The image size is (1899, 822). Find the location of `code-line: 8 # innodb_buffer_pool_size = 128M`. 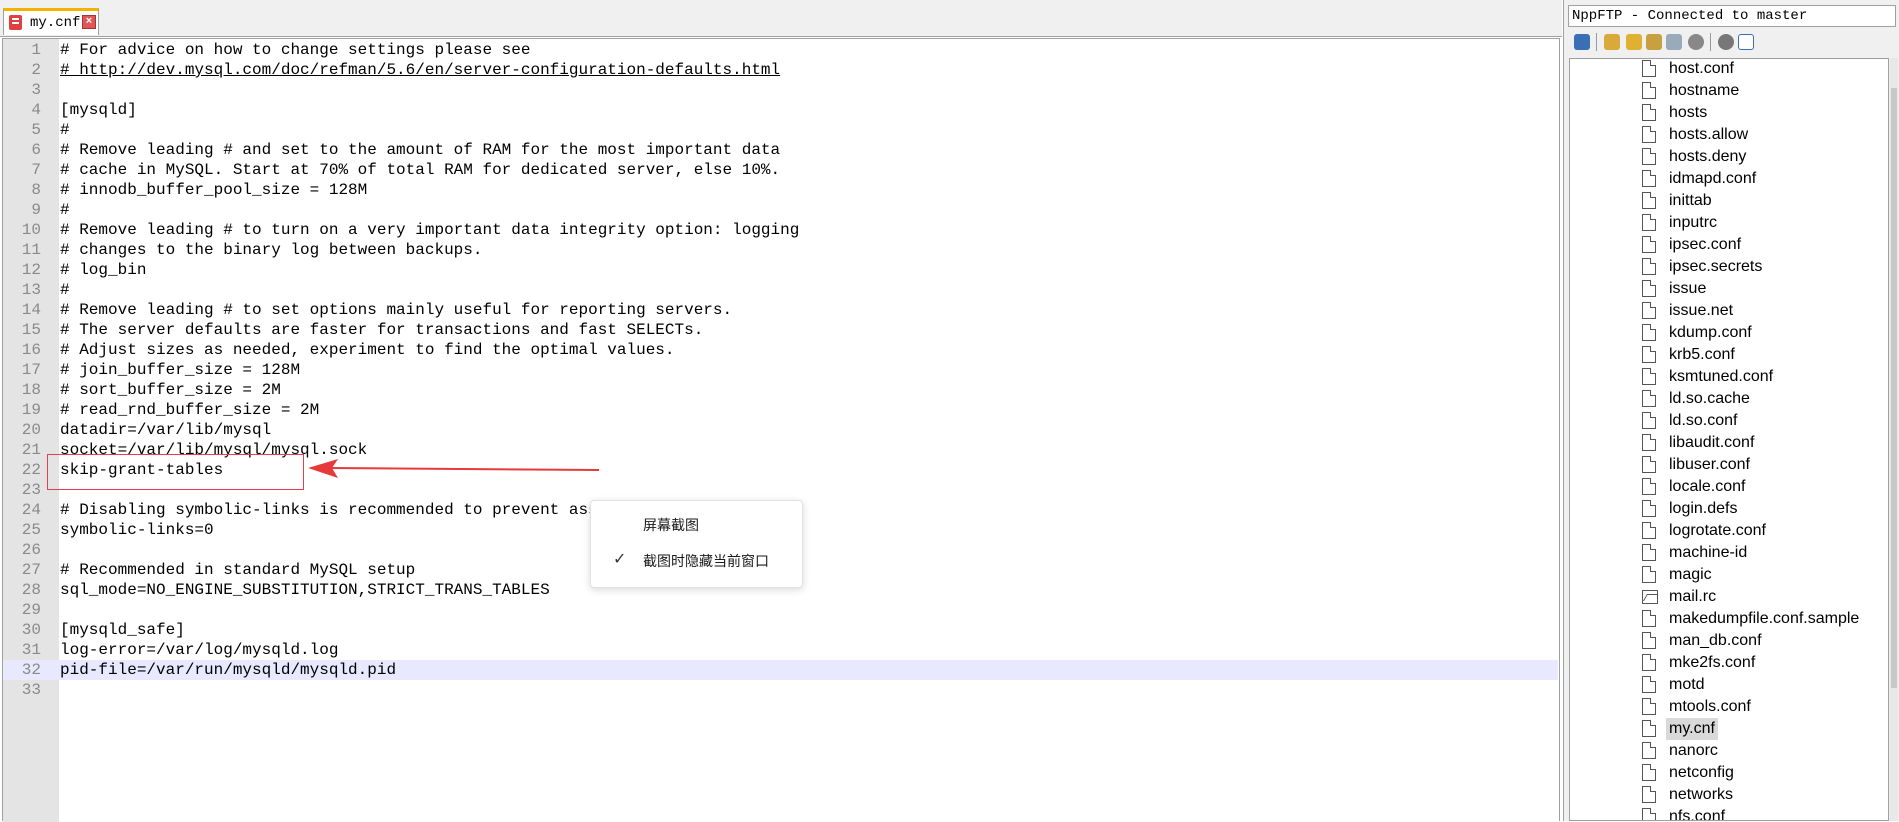

code-line: 8 # innodb_buffer_pool_size = 128M is located at coordinates (780, 190).